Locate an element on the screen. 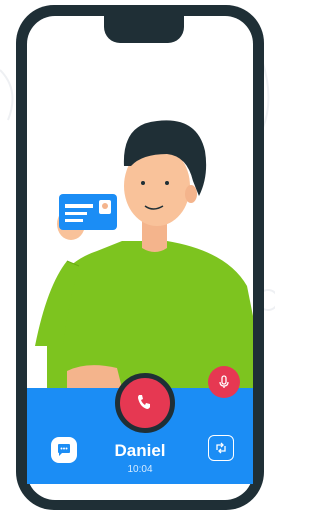  phone-hangup-icon is located at coordinates (144, 402).